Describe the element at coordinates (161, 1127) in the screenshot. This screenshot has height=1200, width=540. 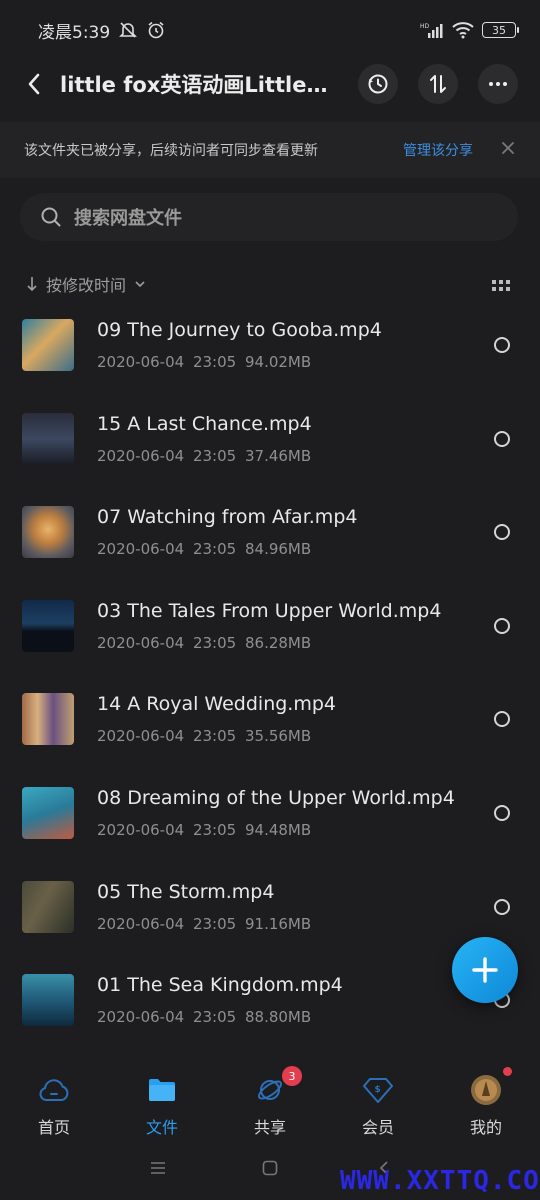
I see `nav-files-label: 文件` at that location.